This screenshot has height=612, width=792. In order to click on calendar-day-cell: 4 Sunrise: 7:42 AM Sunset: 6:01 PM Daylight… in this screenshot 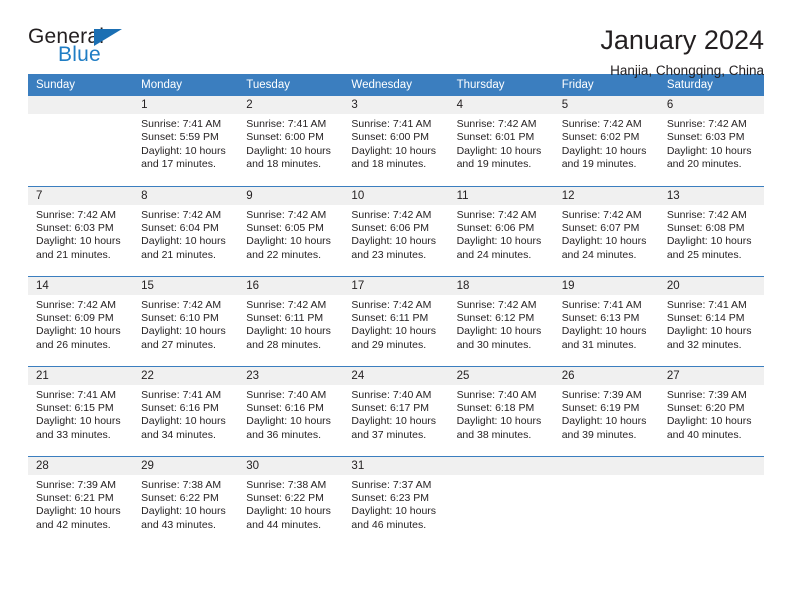, I will do `click(501, 141)`.